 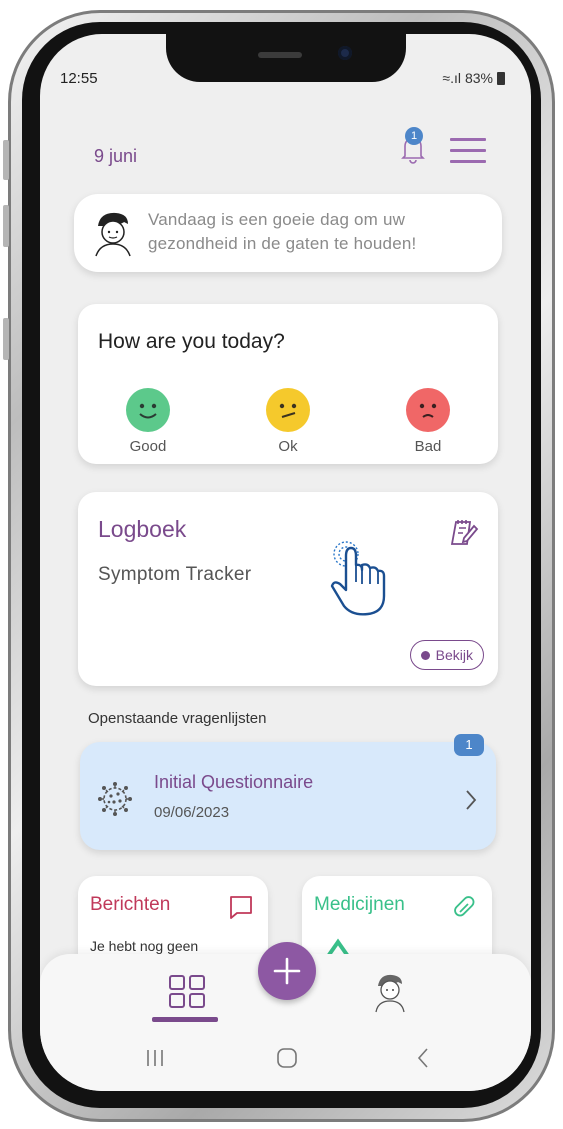 I want to click on chevron-right-icon, so click(x=471, y=800).